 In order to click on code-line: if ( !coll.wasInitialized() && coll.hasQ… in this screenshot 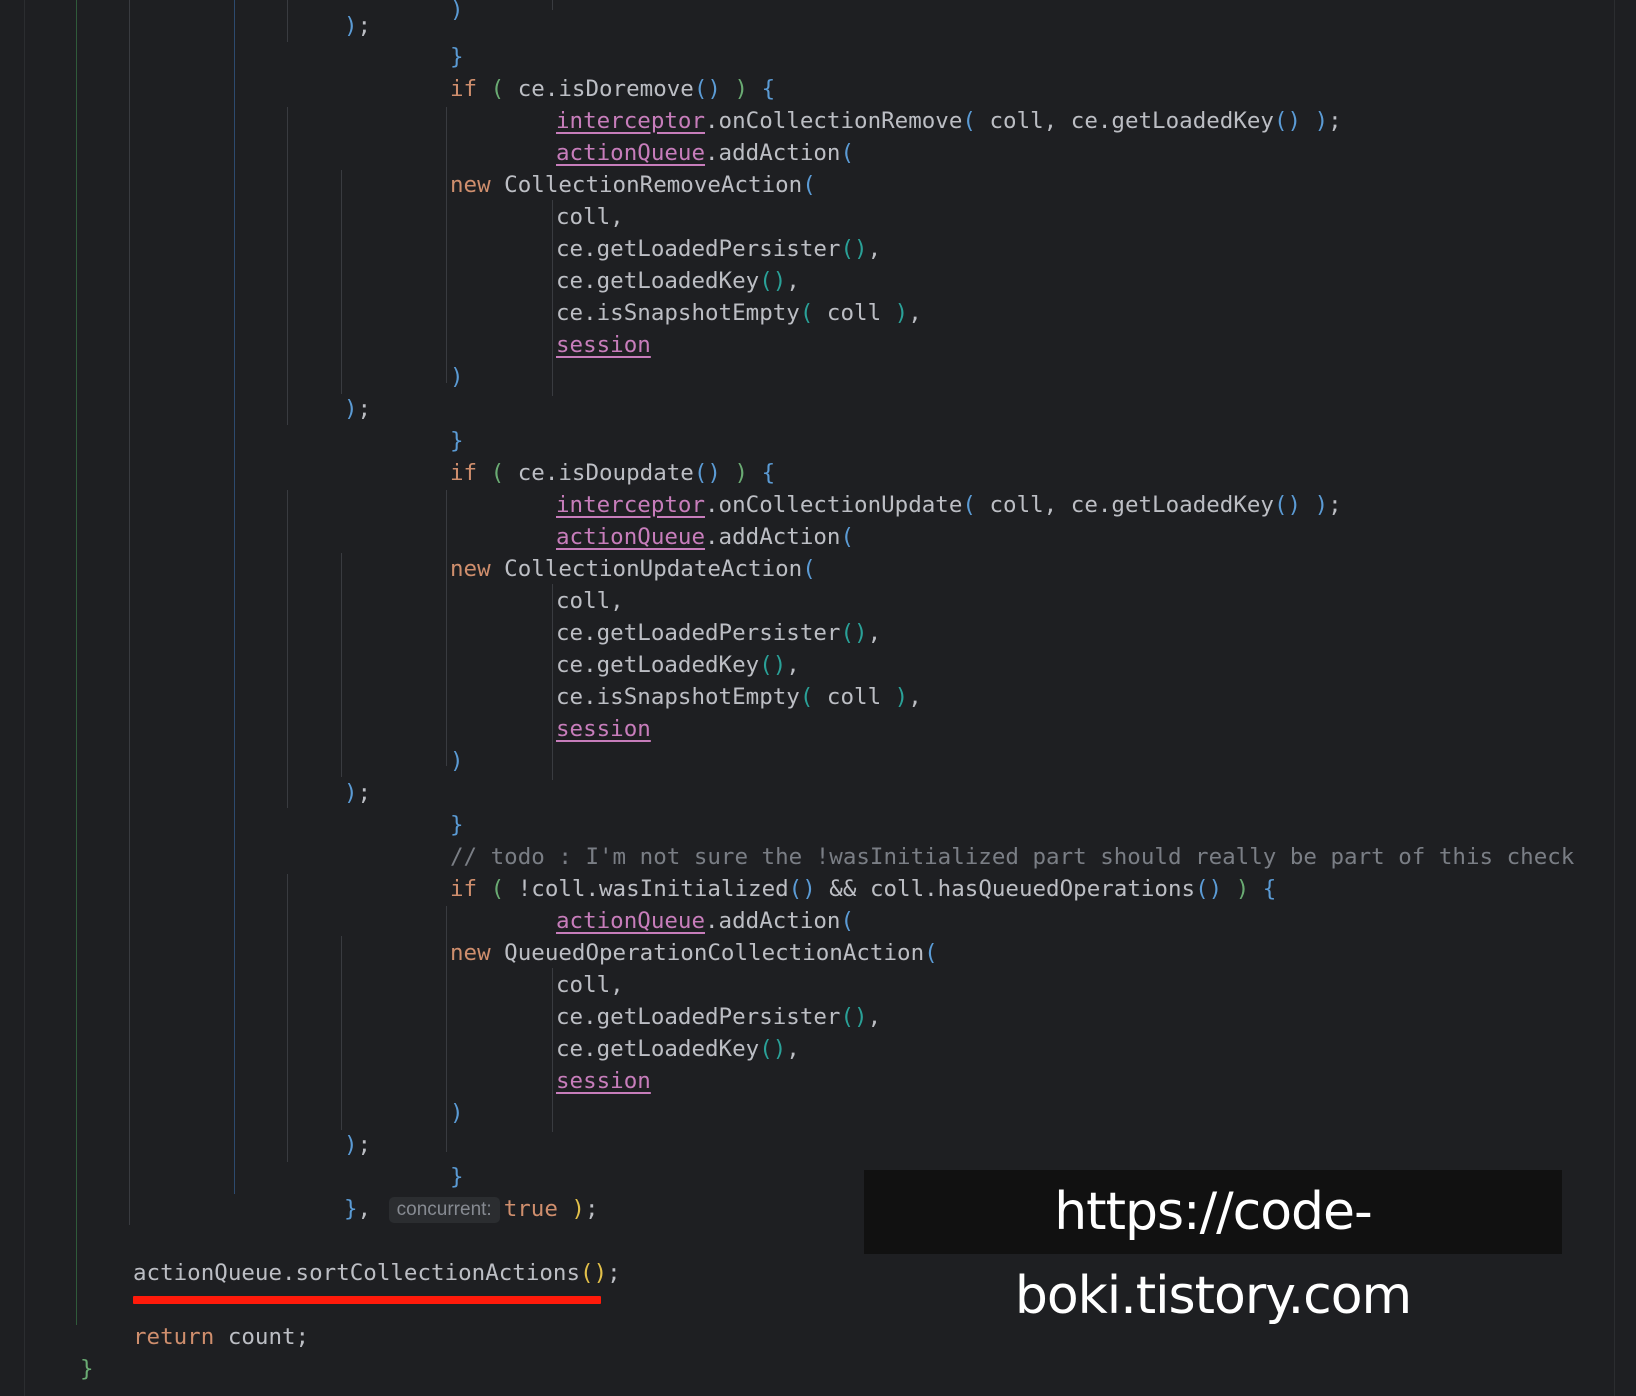, I will do `click(863, 889)`.